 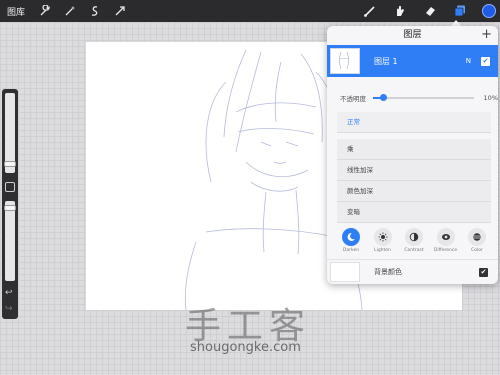 What do you see at coordinates (351, 237) in the screenshot?
I see `moon-icon` at bounding box center [351, 237].